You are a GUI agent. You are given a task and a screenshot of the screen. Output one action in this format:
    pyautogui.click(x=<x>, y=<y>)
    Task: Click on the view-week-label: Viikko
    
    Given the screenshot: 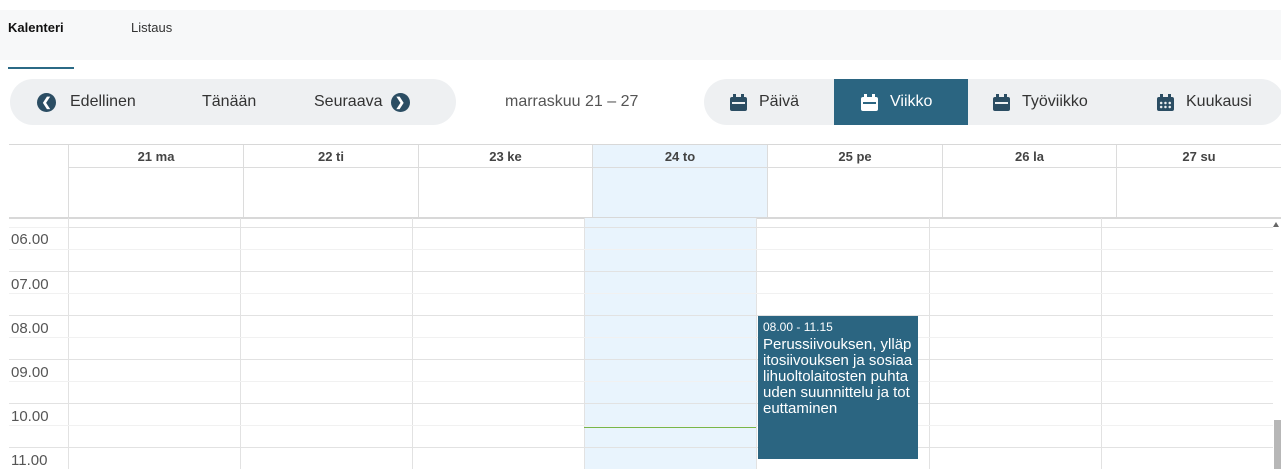 What is the action you would take?
    pyautogui.click(x=911, y=101)
    